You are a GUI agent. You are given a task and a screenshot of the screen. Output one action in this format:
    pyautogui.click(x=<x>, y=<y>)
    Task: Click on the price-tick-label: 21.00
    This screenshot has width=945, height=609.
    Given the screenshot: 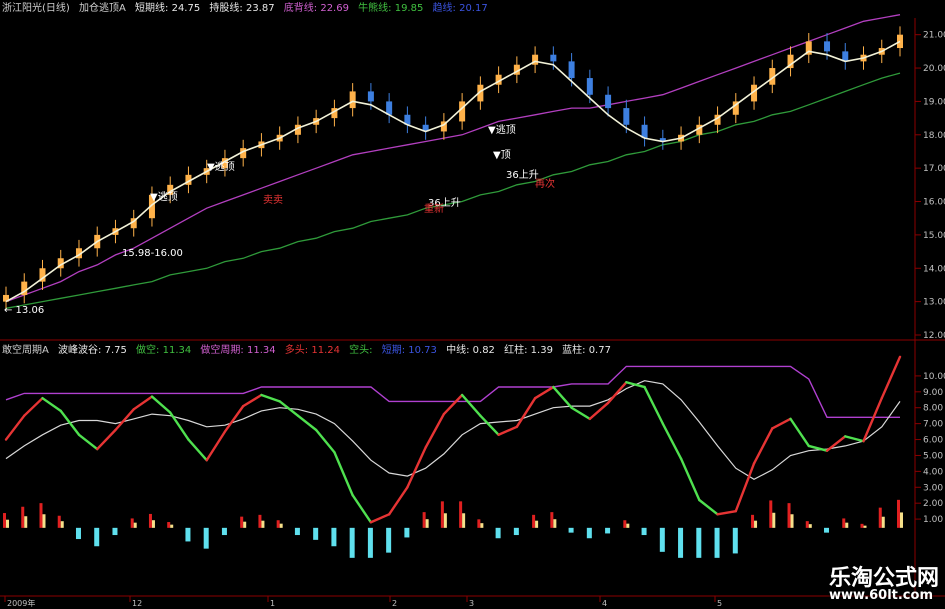 What is the action you would take?
    pyautogui.click(x=934, y=36)
    